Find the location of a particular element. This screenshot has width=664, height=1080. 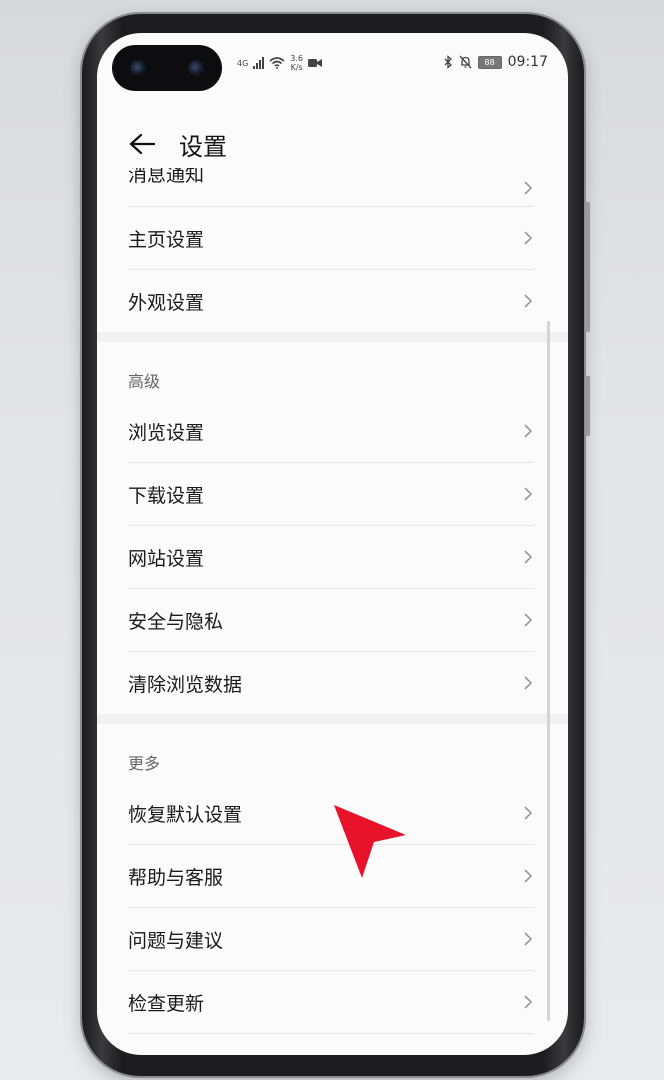

setting-item-security-privacy: 安全与隐私 is located at coordinates (331, 620).